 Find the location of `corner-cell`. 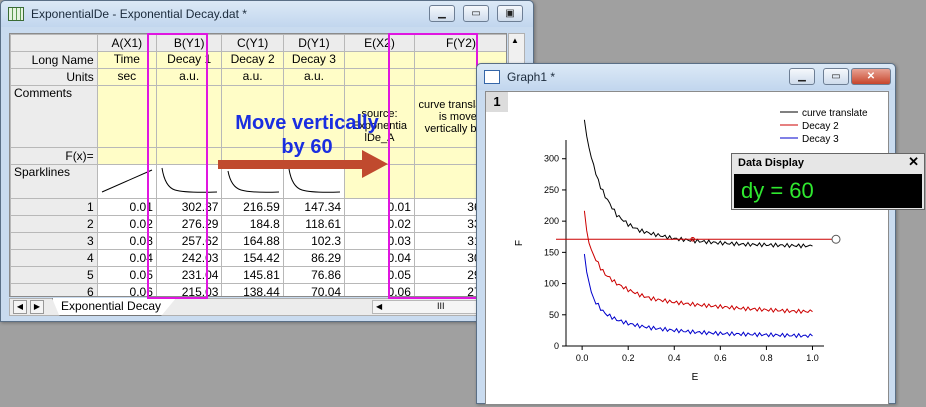

corner-cell is located at coordinates (54, 43).